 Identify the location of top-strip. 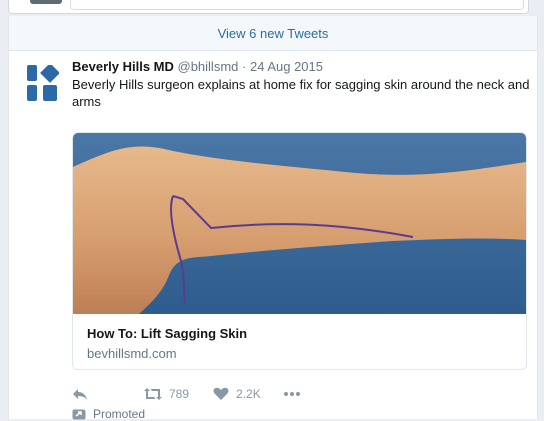
(272, 8).